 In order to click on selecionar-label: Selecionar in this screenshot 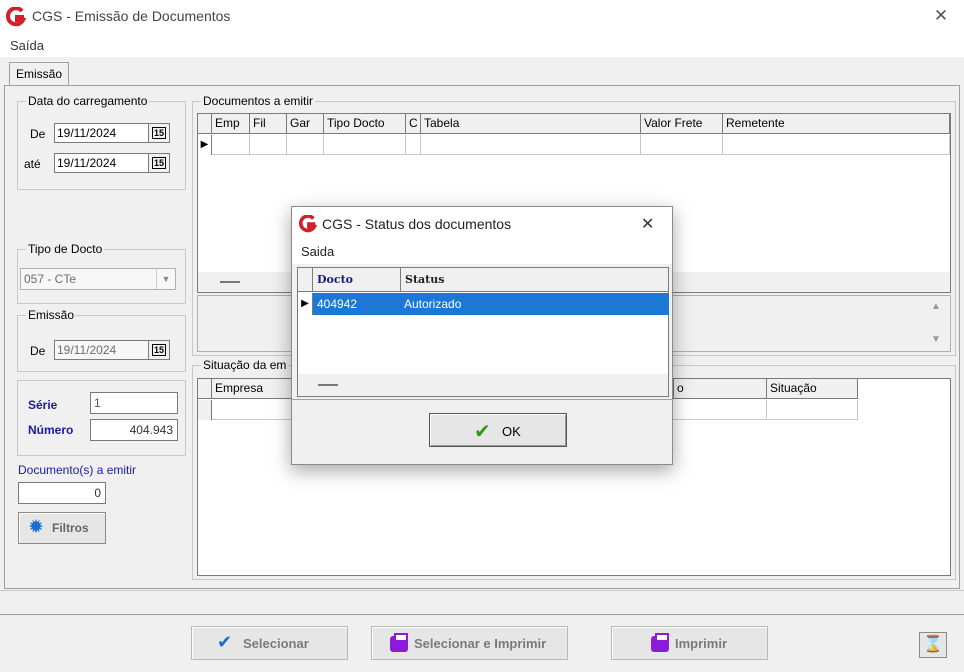, I will do `click(276, 643)`.